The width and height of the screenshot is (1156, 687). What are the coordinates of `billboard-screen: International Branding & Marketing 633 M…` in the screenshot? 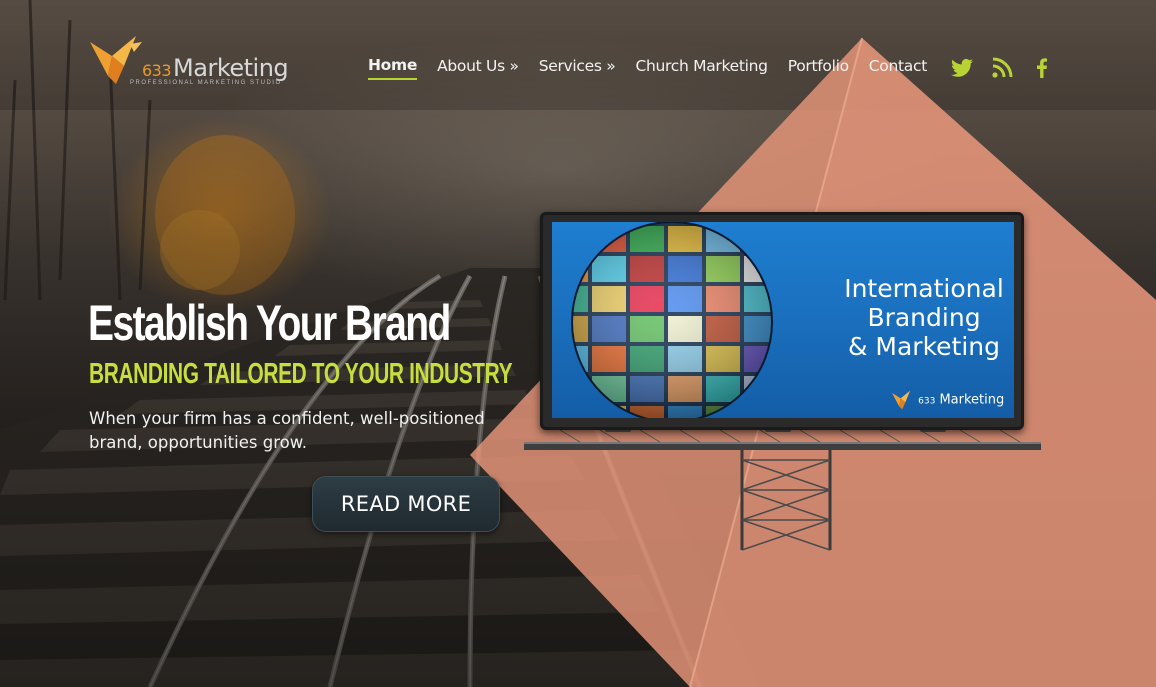 It's located at (783, 320).